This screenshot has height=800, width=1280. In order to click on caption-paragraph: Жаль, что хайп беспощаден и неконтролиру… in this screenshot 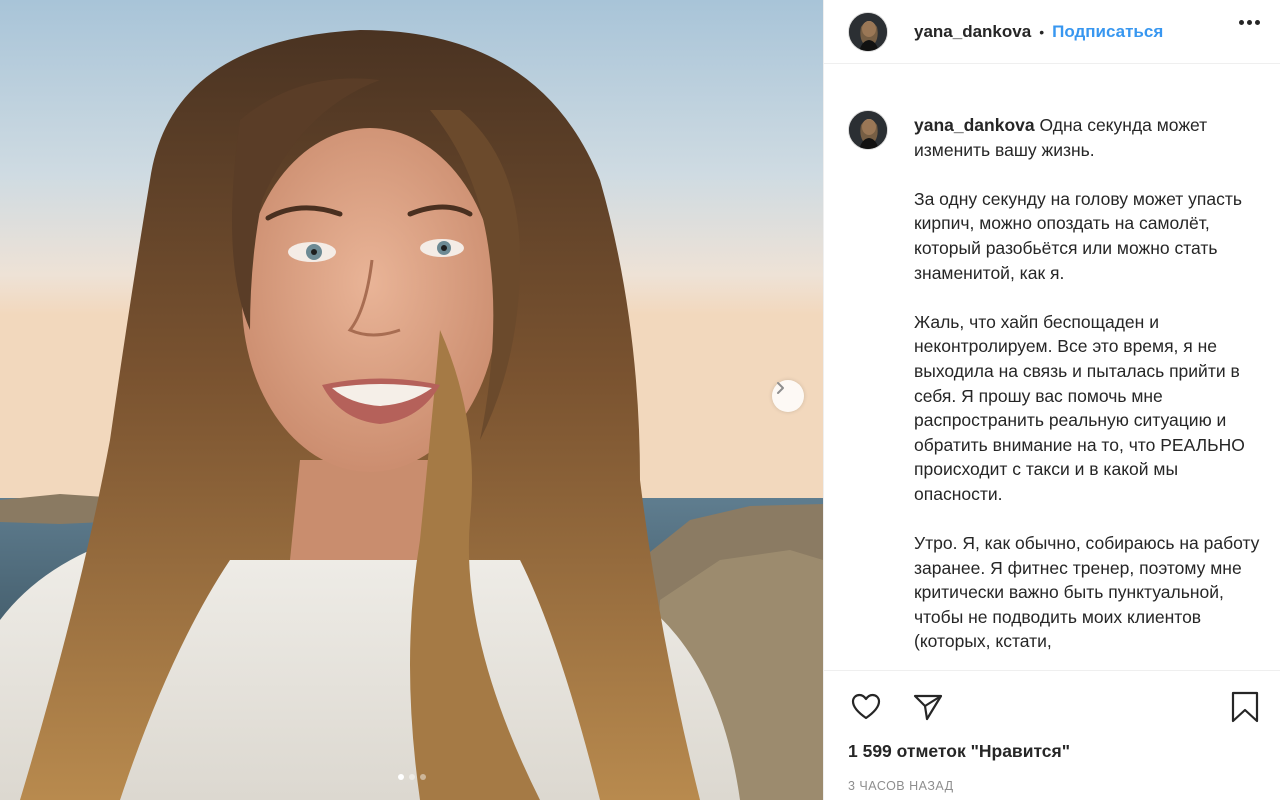, I will do `click(1079, 407)`.